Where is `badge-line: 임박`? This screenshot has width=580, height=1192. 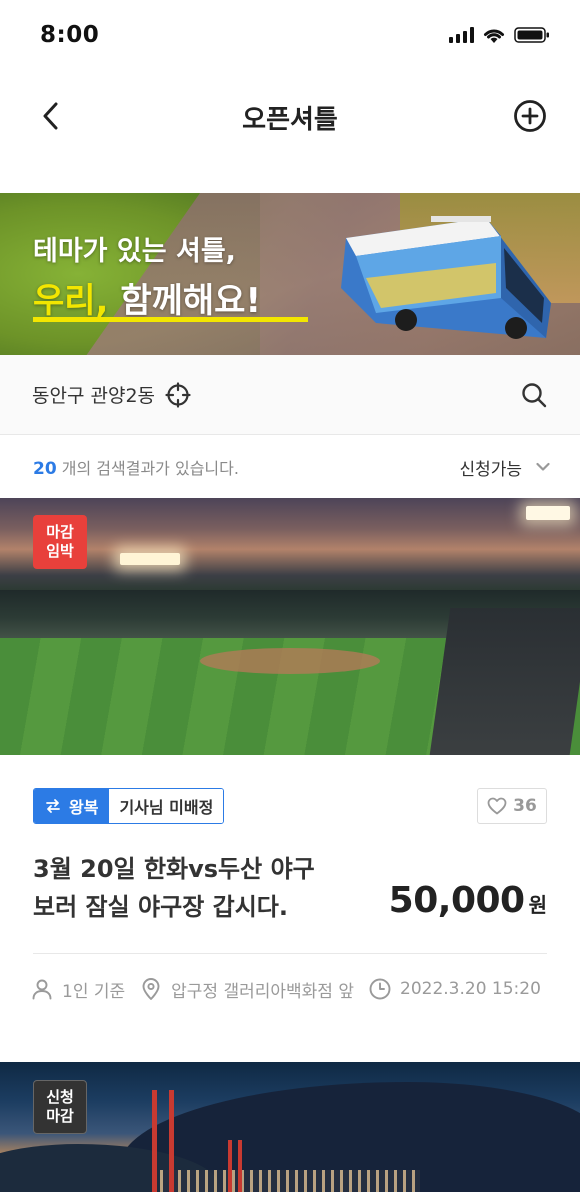 badge-line: 임박 is located at coordinates (60, 551).